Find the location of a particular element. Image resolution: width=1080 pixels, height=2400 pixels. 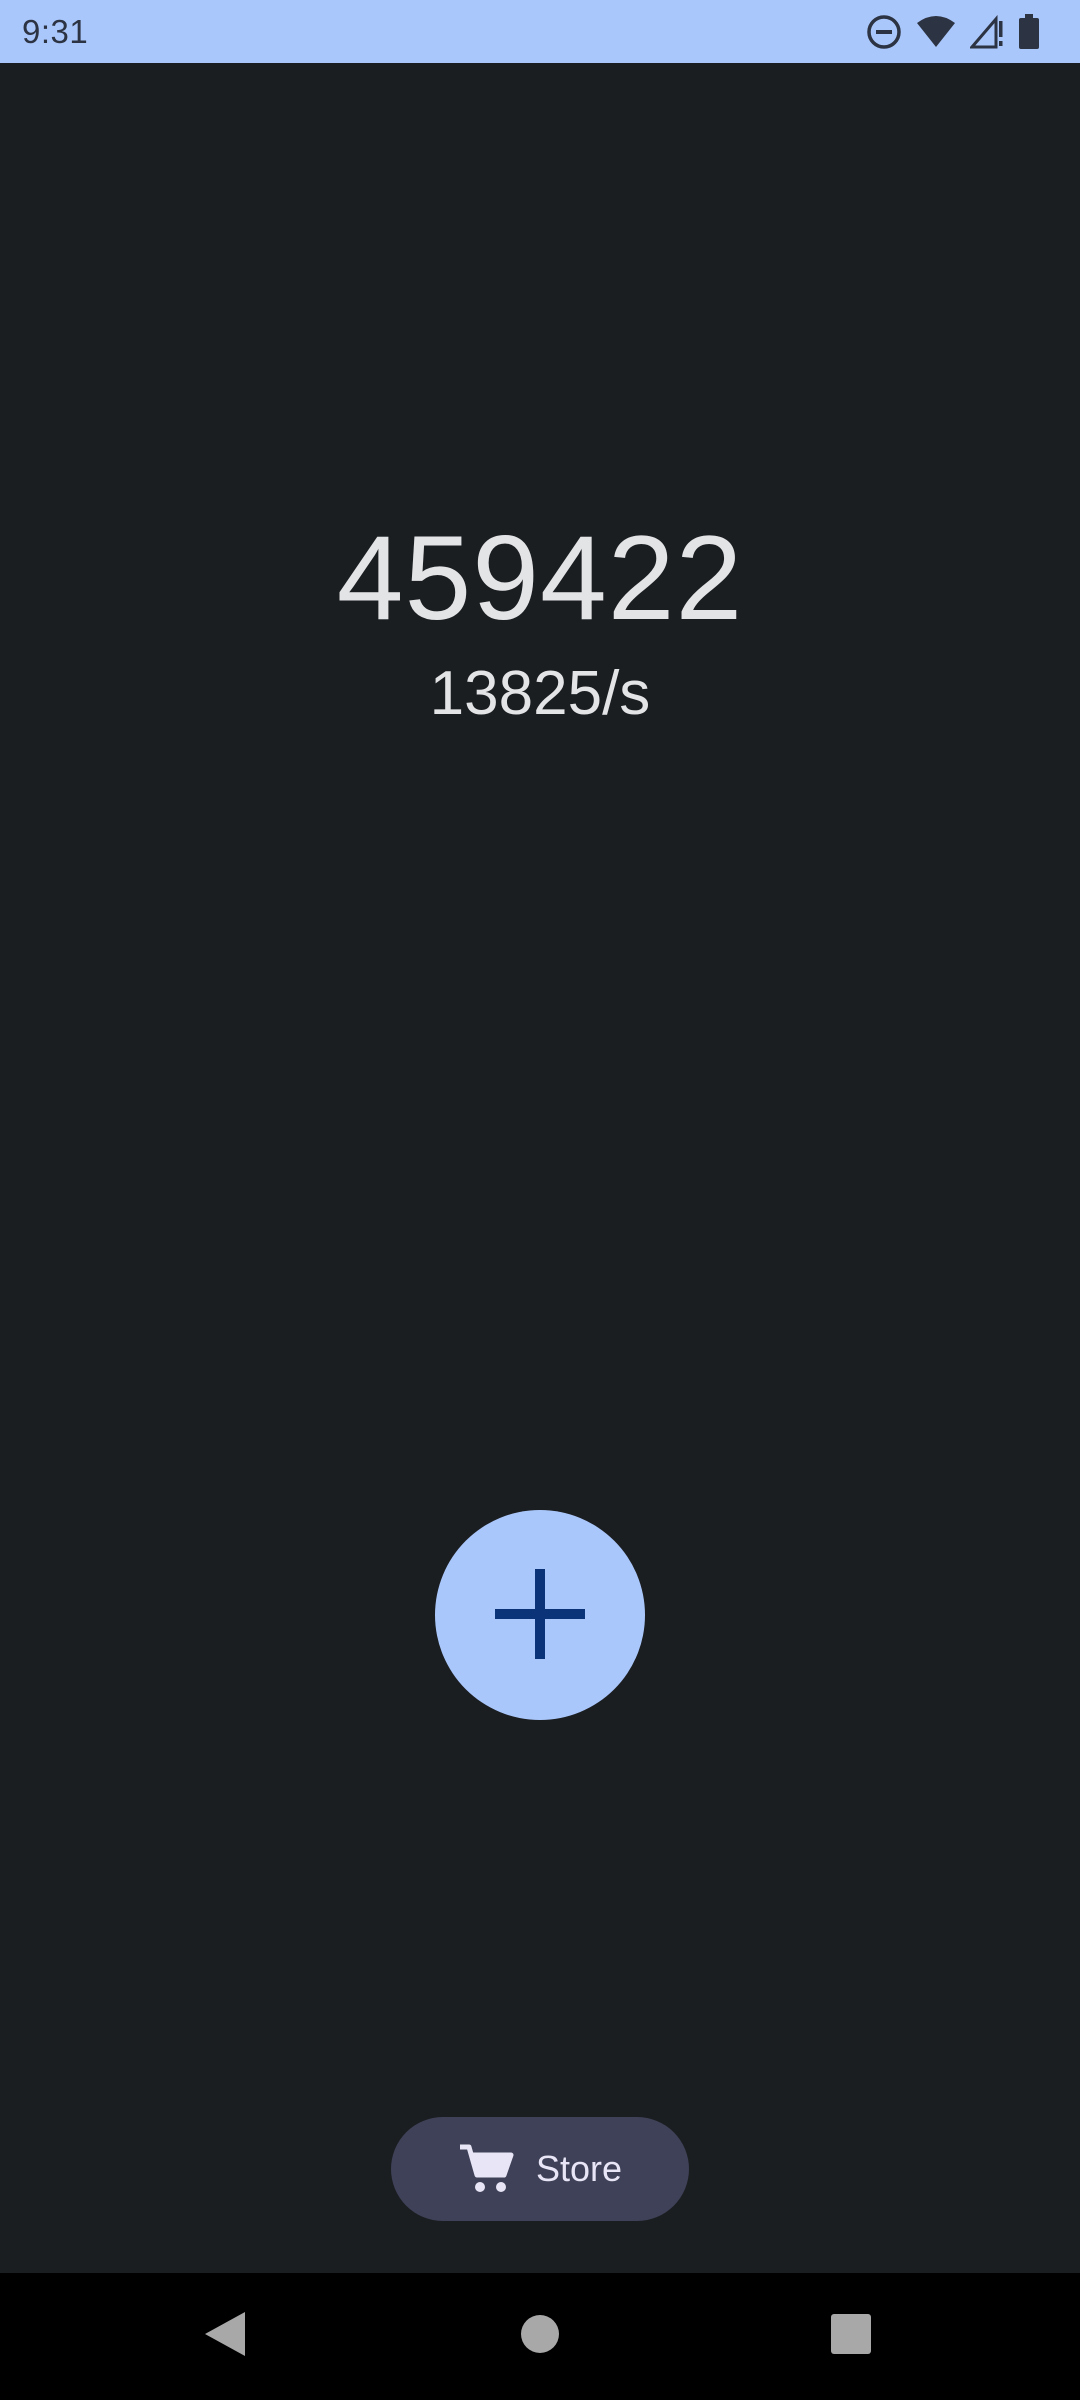

status-time: 9:31 is located at coordinates (55, 31).